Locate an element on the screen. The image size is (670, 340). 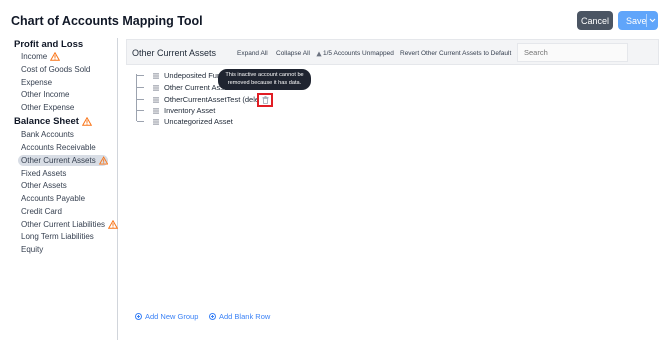
expand-all-button: Expand All is located at coordinates (252, 53).